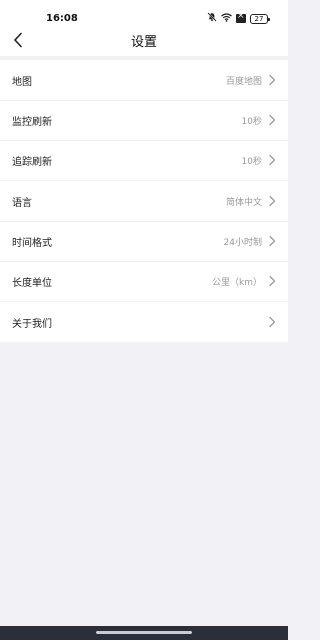 This screenshot has height=640, width=320. I want to click on settings-row-map: 地图 百度地图, so click(144, 80).